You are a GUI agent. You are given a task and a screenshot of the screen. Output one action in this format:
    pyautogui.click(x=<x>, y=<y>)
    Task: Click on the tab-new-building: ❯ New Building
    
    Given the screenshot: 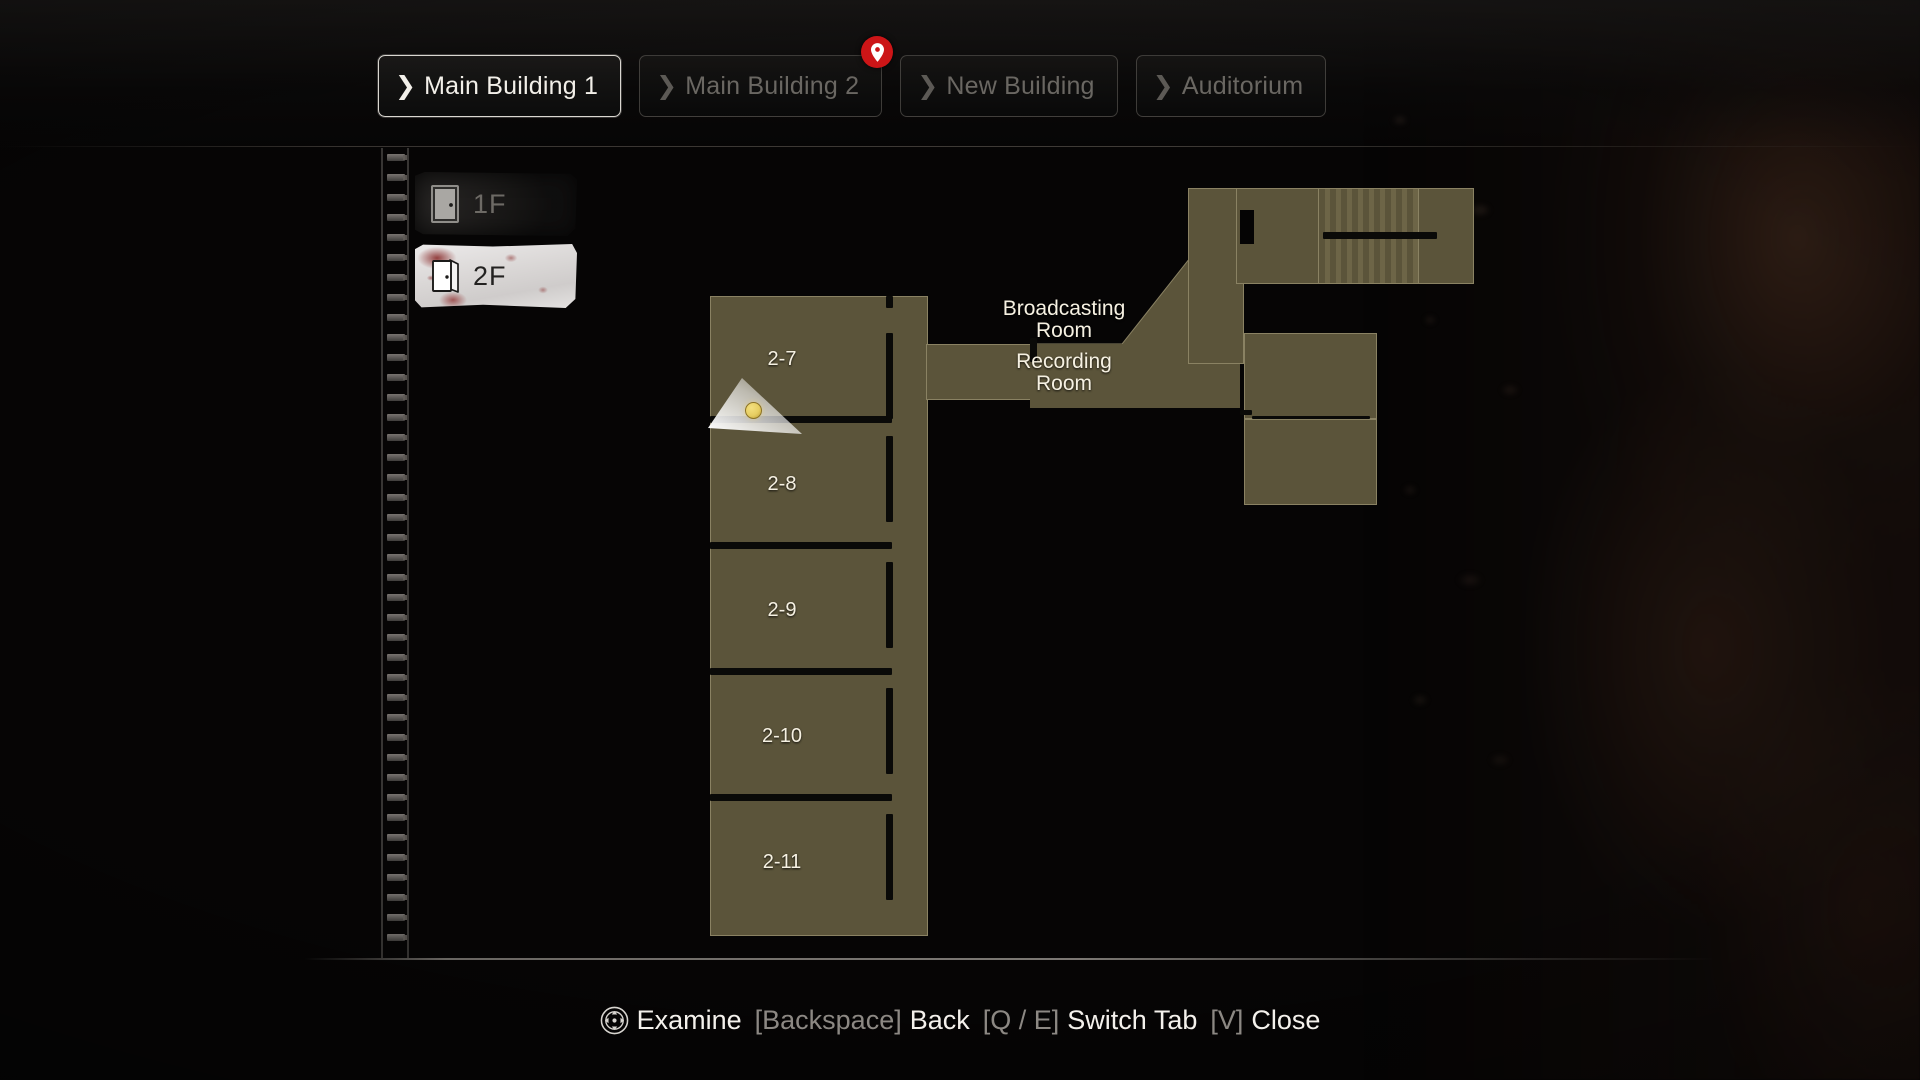 What is the action you would take?
    pyautogui.click(x=1009, y=86)
    